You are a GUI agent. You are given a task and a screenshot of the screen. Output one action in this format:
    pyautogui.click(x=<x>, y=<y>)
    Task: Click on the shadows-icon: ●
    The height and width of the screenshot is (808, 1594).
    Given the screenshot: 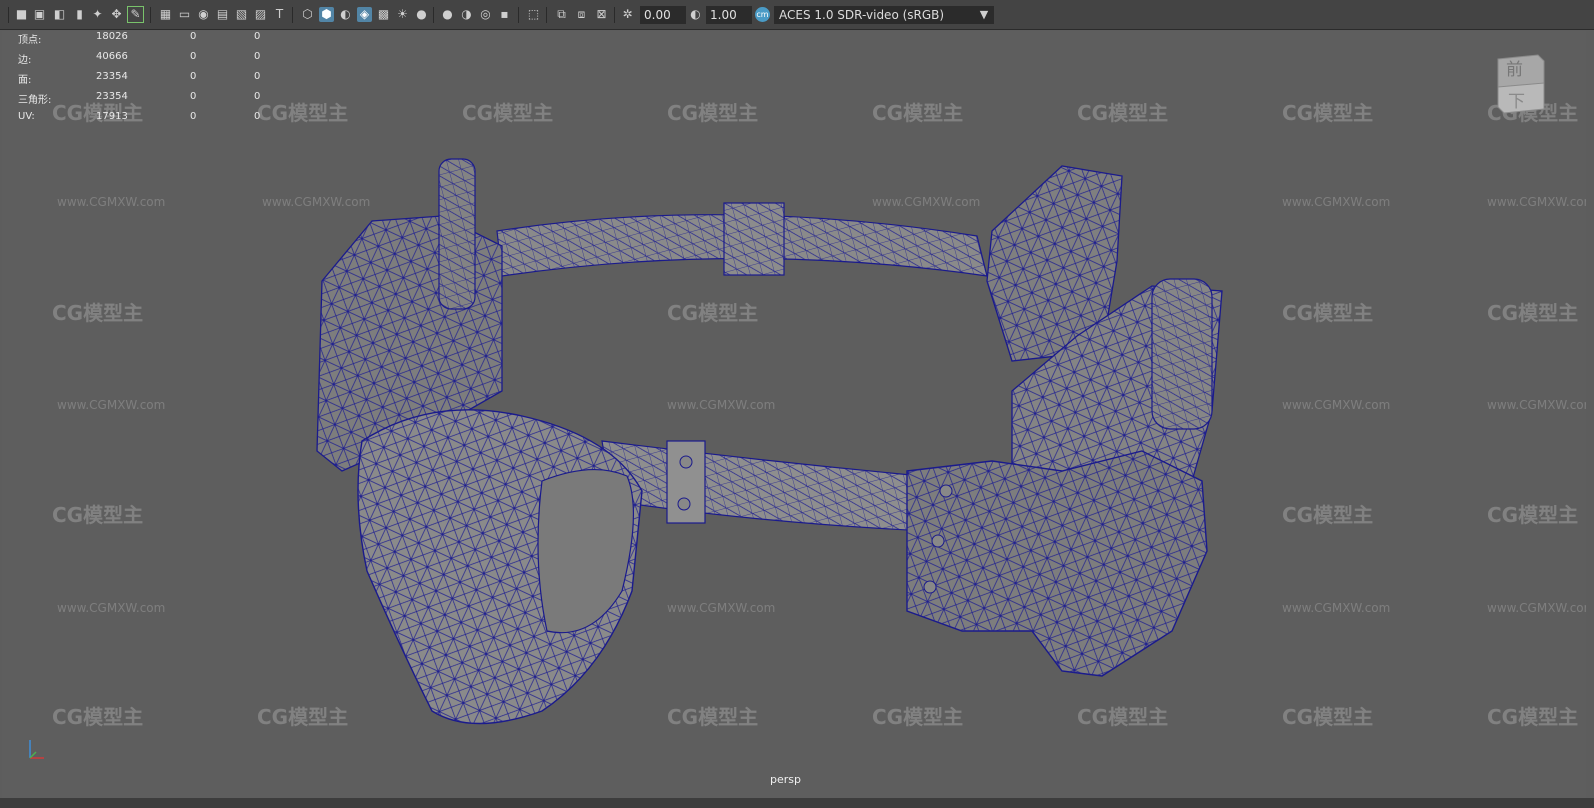 What is the action you would take?
    pyautogui.click(x=421, y=14)
    